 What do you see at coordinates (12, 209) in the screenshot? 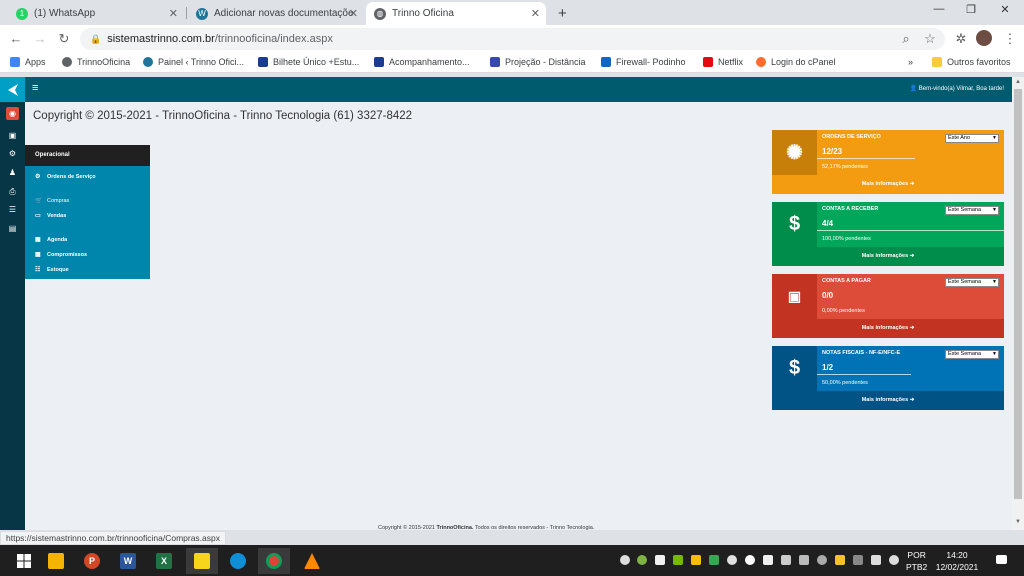
I see `list-icon: ☰` at bounding box center [12, 209].